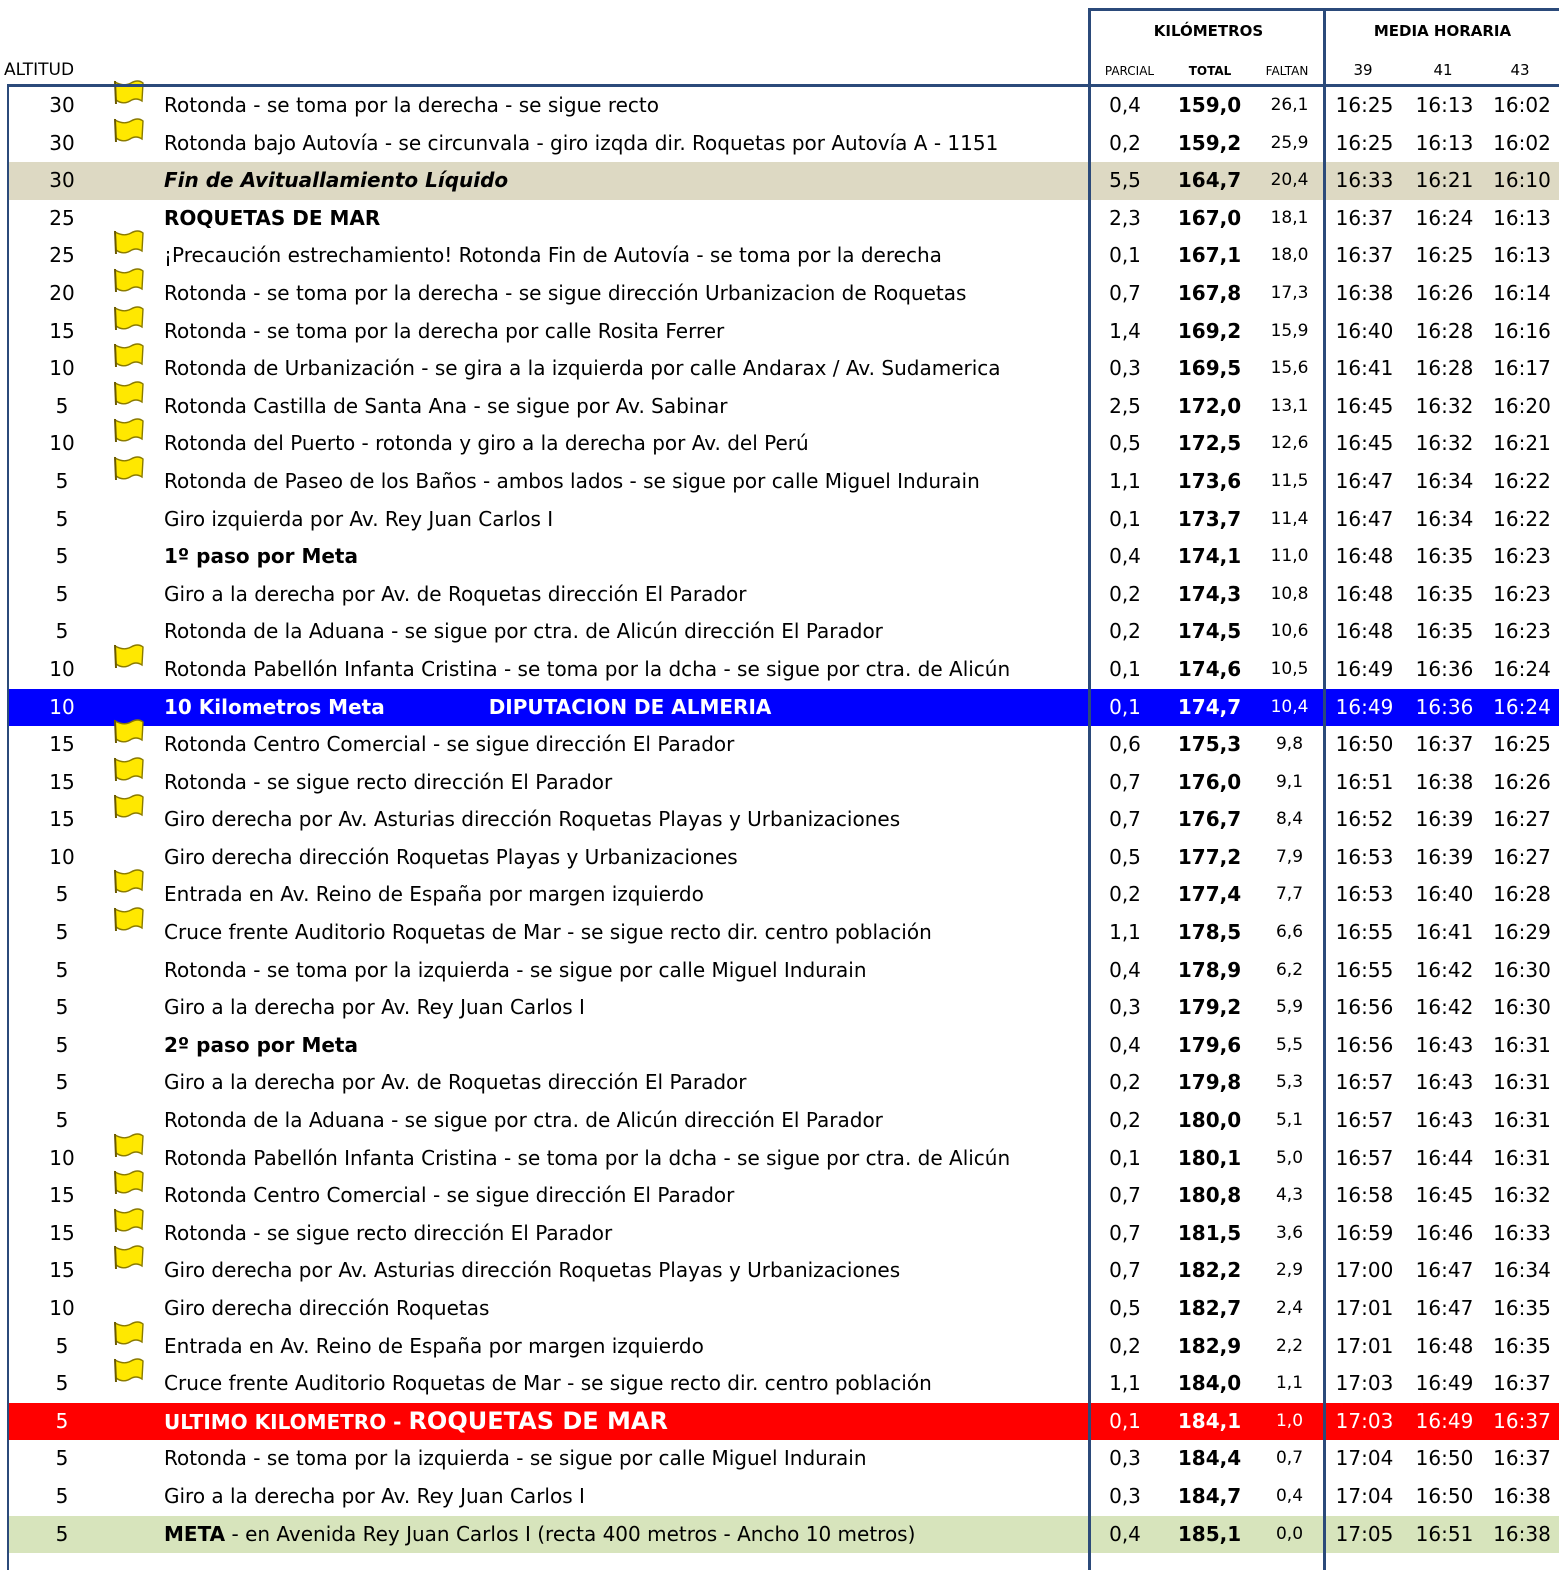 This screenshot has height=1570, width=1559. Describe the element at coordinates (1444, 1495) in the screenshot. I see `time-41-cell: 16:50` at that location.